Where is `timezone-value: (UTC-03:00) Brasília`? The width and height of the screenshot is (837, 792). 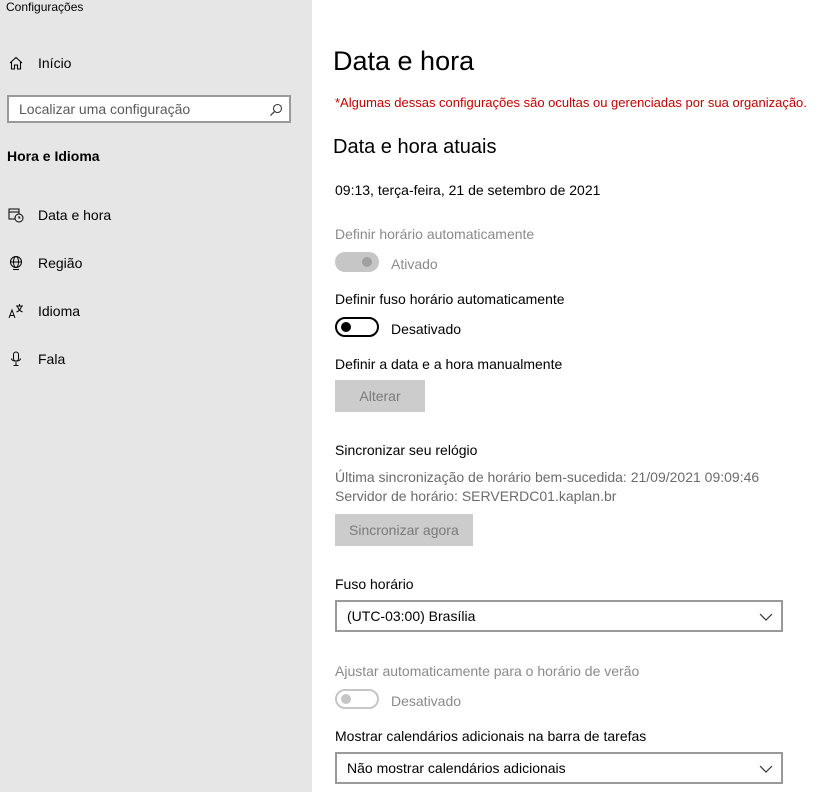
timezone-value: (UTC-03:00) Brasília is located at coordinates (411, 616).